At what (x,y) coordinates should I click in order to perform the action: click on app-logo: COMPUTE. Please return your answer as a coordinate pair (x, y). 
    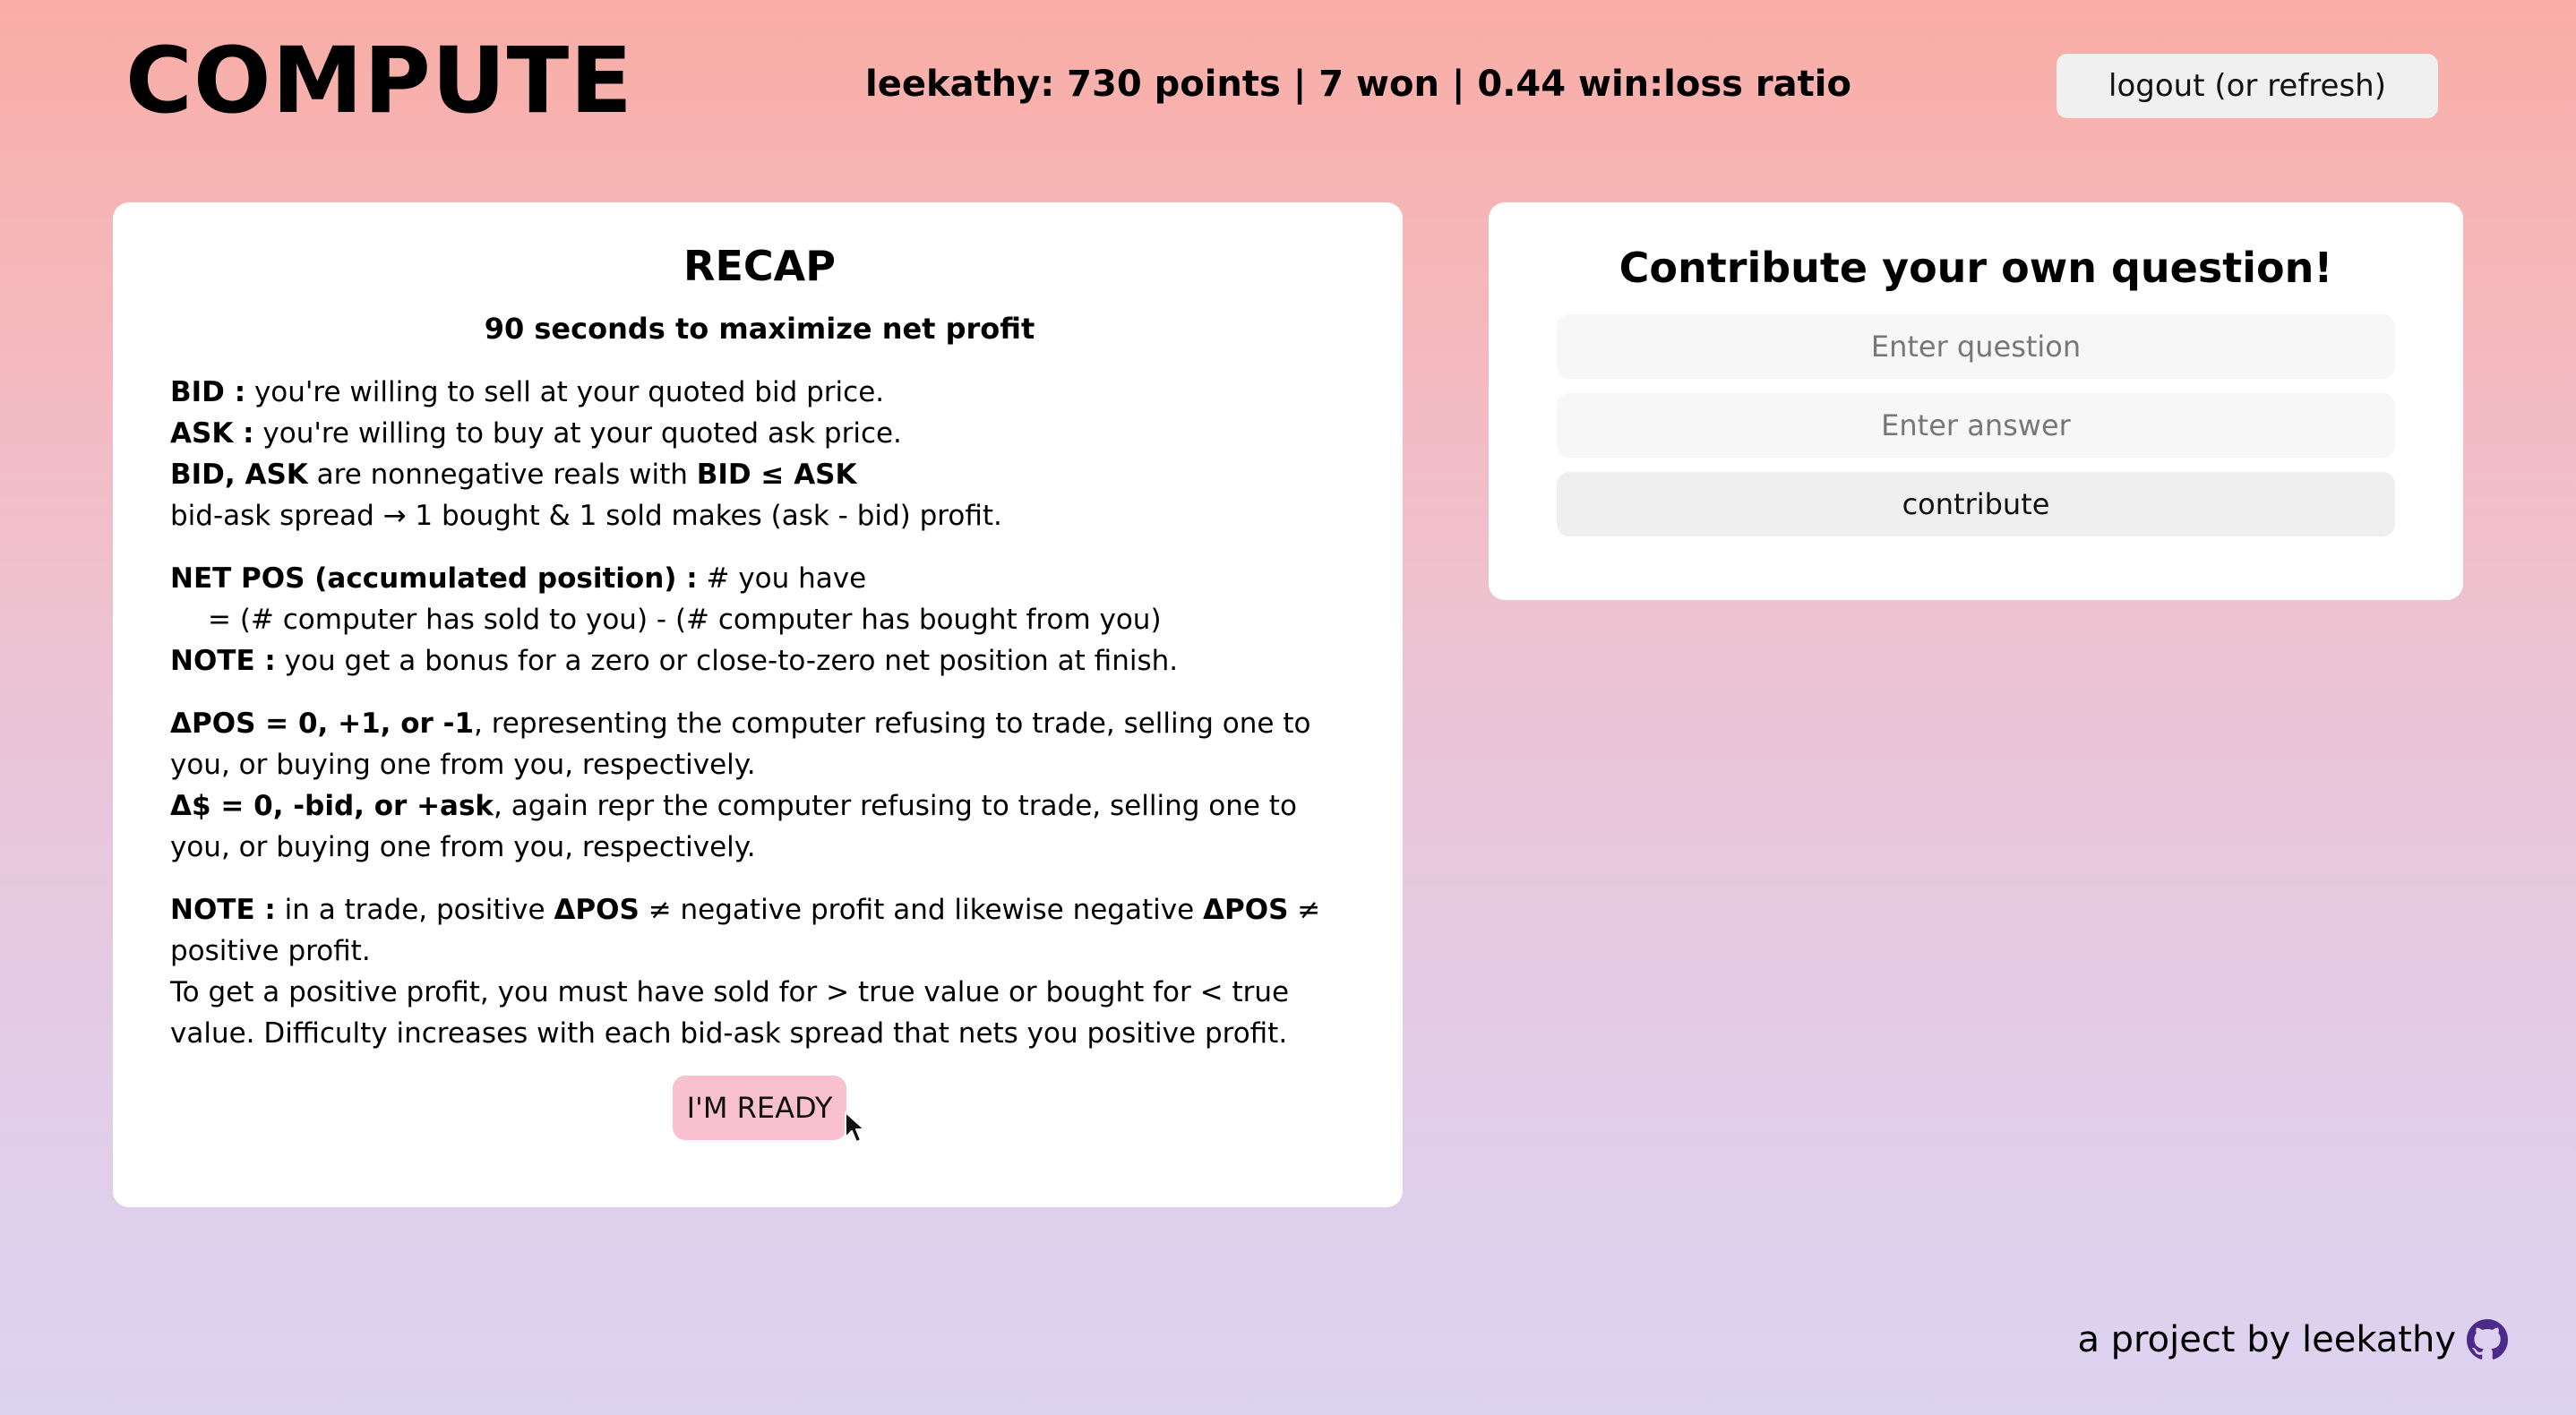
    Looking at the image, I should click on (379, 81).